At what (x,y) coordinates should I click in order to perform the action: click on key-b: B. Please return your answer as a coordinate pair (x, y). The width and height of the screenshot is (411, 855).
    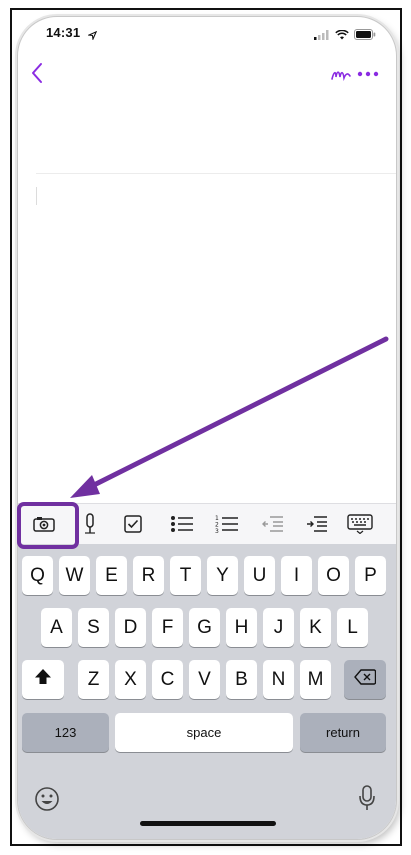
    Looking at the image, I should click on (241, 679).